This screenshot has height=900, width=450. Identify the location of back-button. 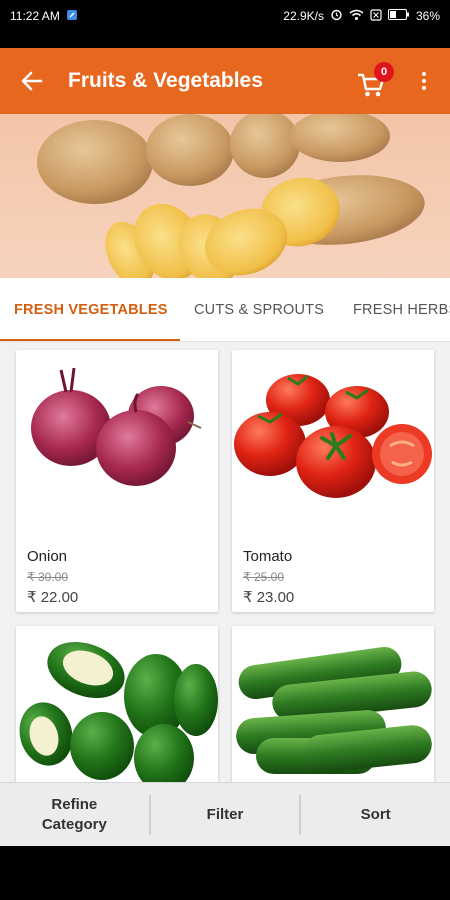
(32, 81).